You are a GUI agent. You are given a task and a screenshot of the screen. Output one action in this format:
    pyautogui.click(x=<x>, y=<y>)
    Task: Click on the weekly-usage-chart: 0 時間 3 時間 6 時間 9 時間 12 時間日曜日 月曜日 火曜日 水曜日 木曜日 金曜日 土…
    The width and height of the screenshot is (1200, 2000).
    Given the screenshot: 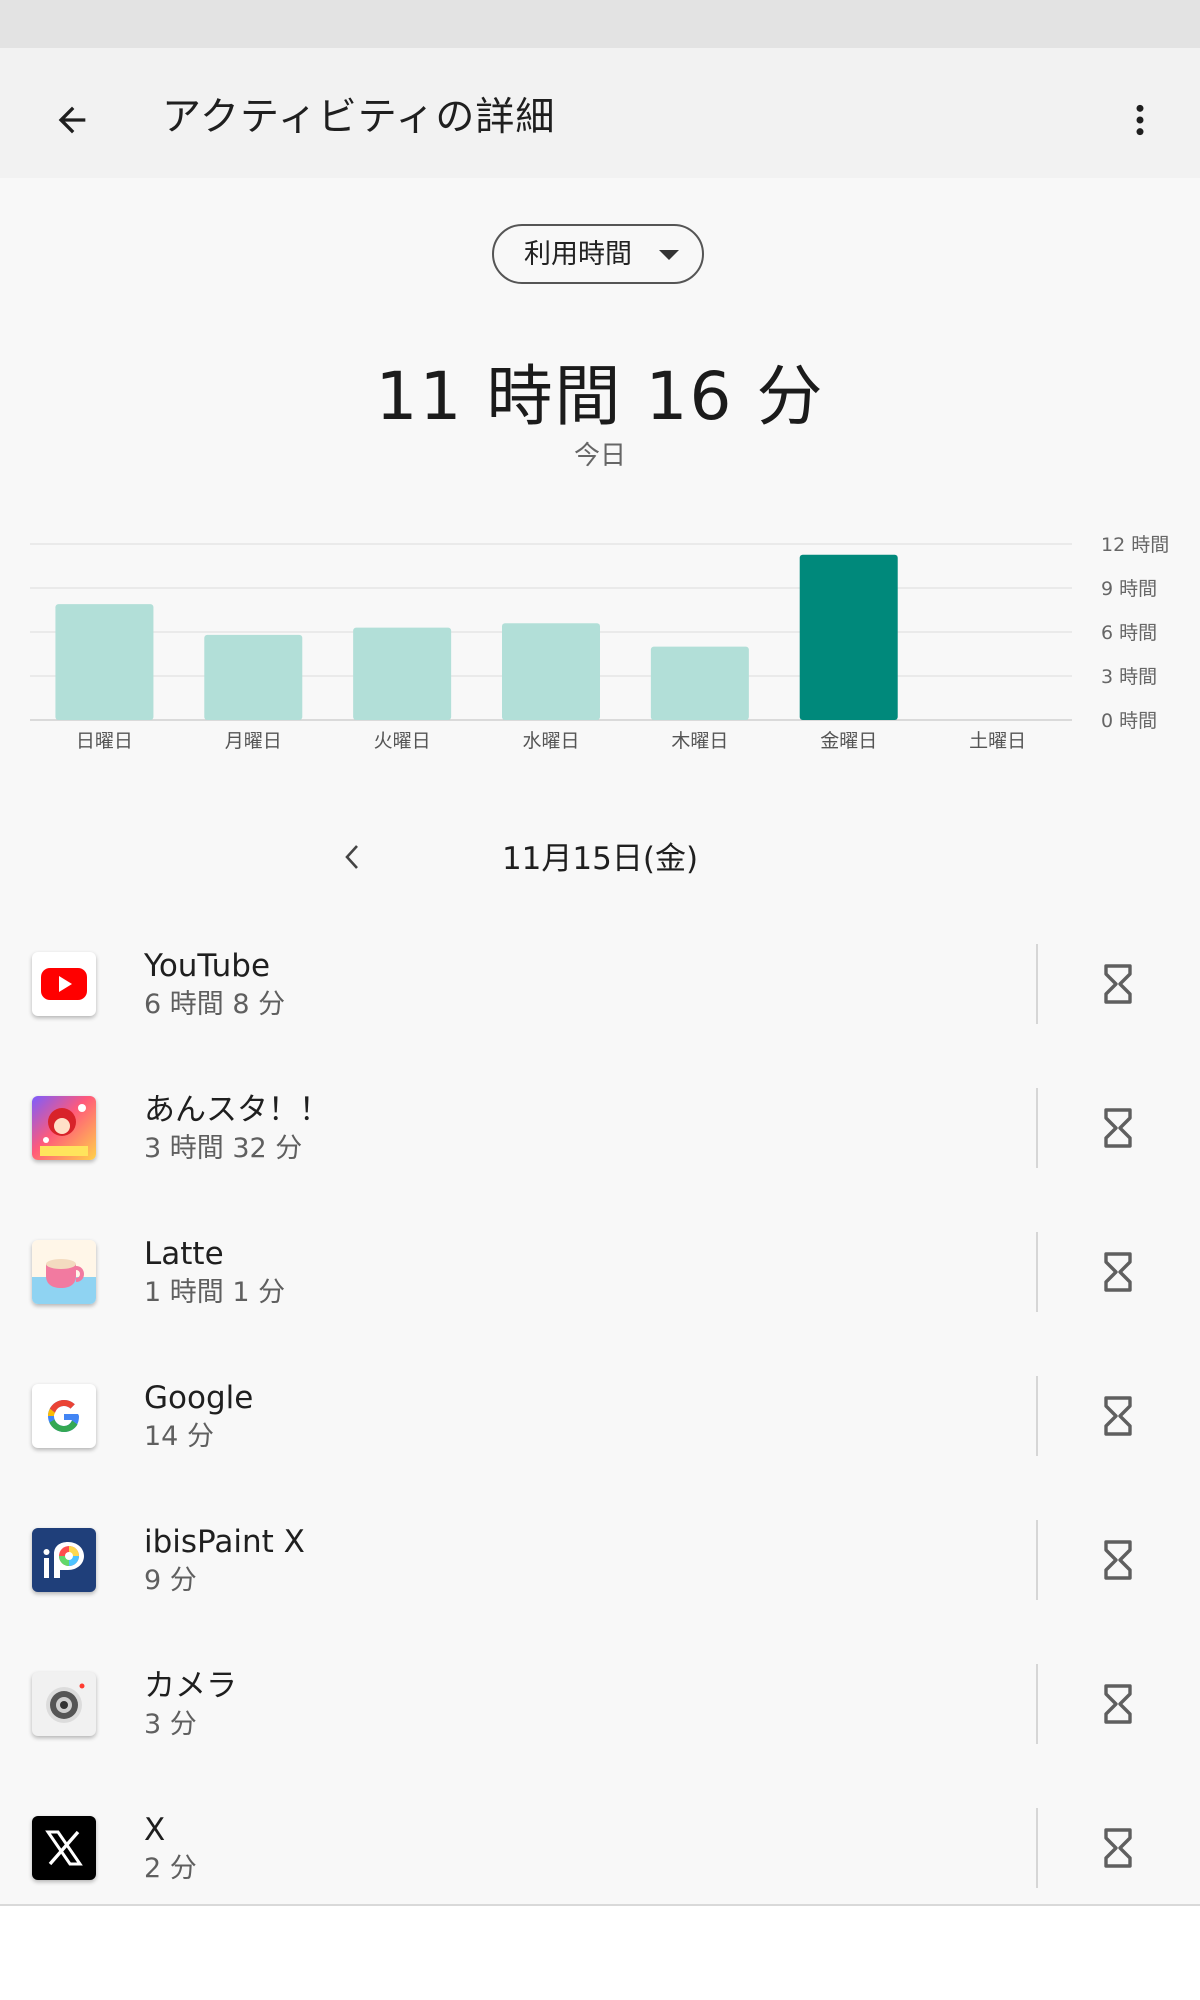 What is the action you would take?
    pyautogui.click(x=599, y=643)
    